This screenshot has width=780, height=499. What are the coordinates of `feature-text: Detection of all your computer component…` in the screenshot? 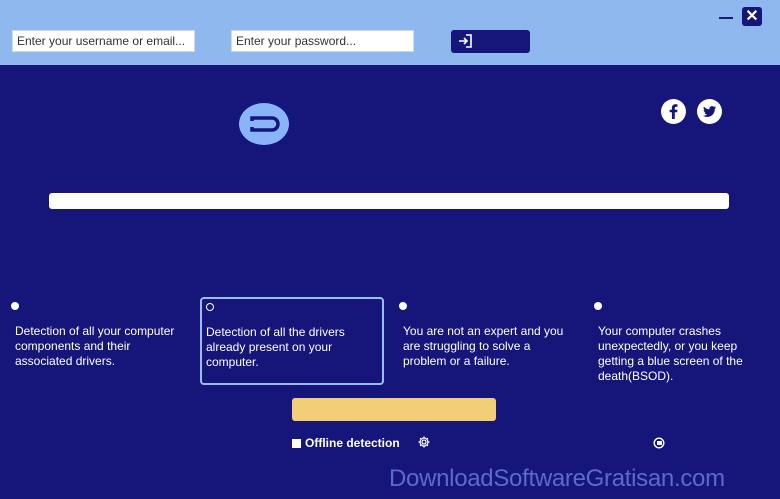 It's located at (95, 346).